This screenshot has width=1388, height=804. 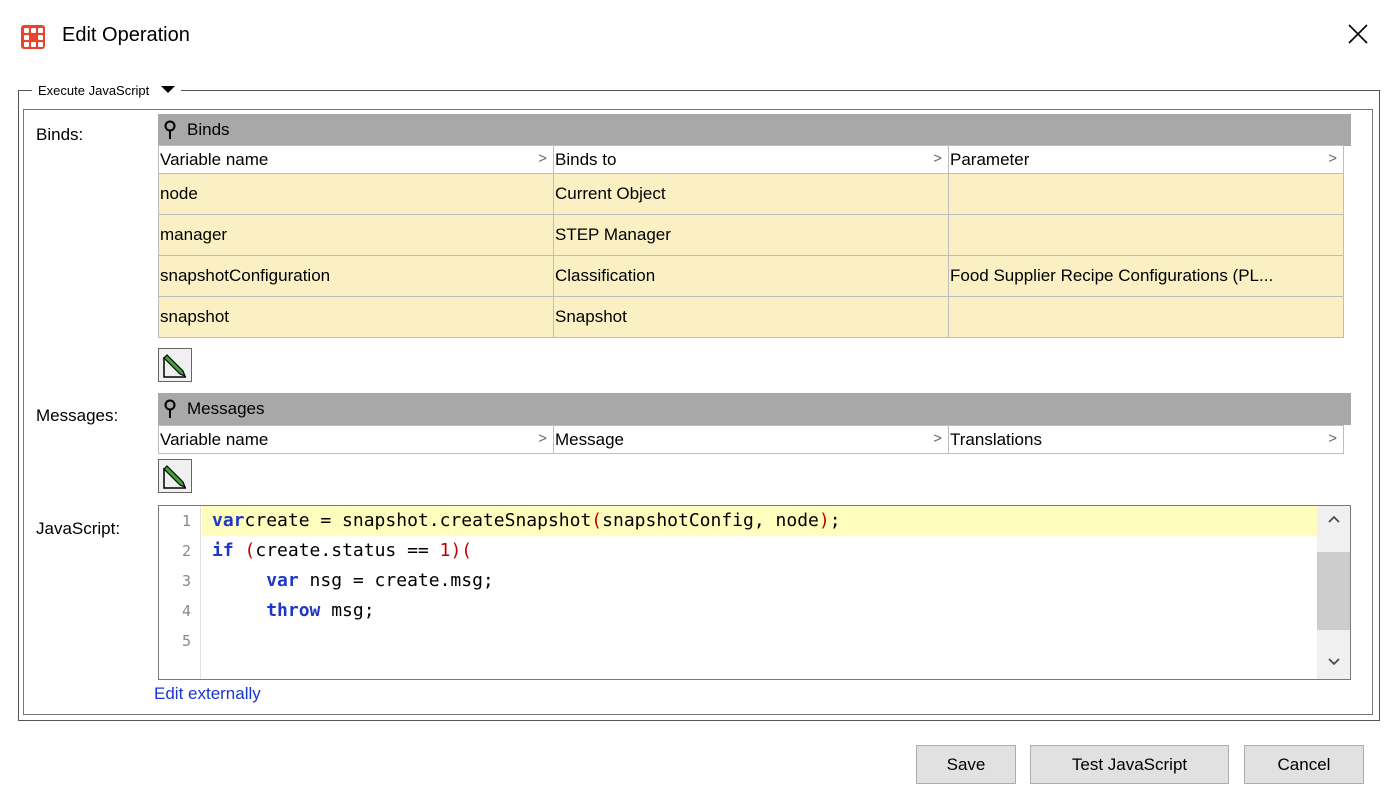 What do you see at coordinates (754, 130) in the screenshot?
I see `binds-panel-header: Binds` at bounding box center [754, 130].